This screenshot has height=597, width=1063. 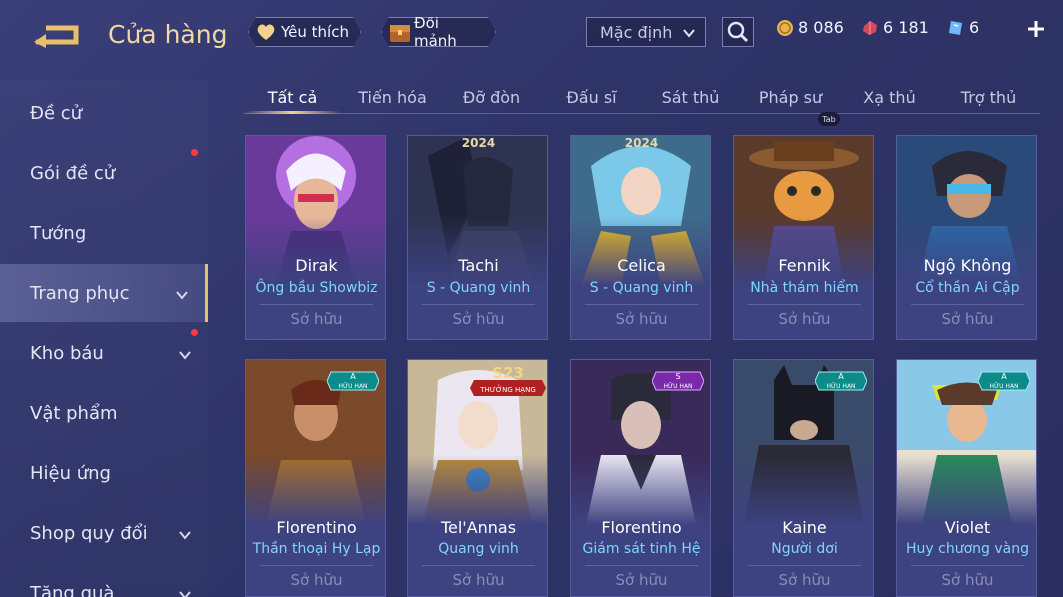 What do you see at coordinates (104, 113) in the screenshot?
I see `sidebar-item-recommended: Đề cử` at bounding box center [104, 113].